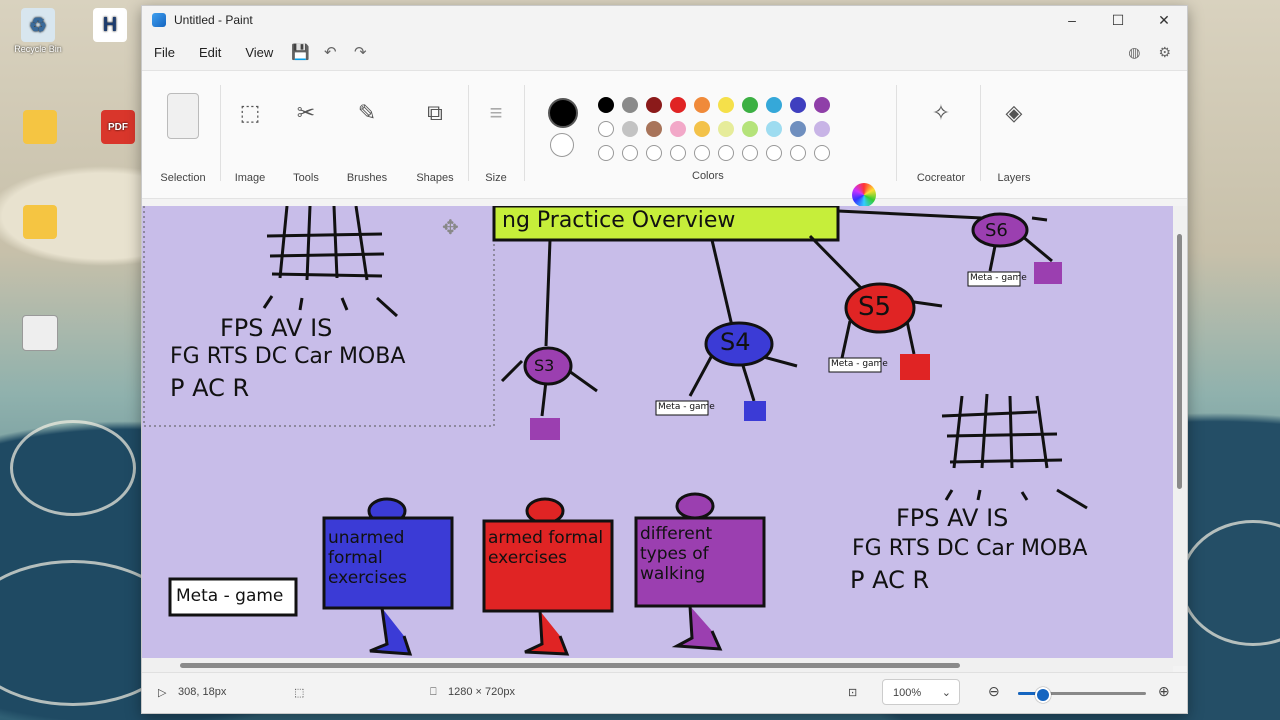  What do you see at coordinates (202, 692) in the screenshot?
I see `cursor-position: 308, 18px` at bounding box center [202, 692].